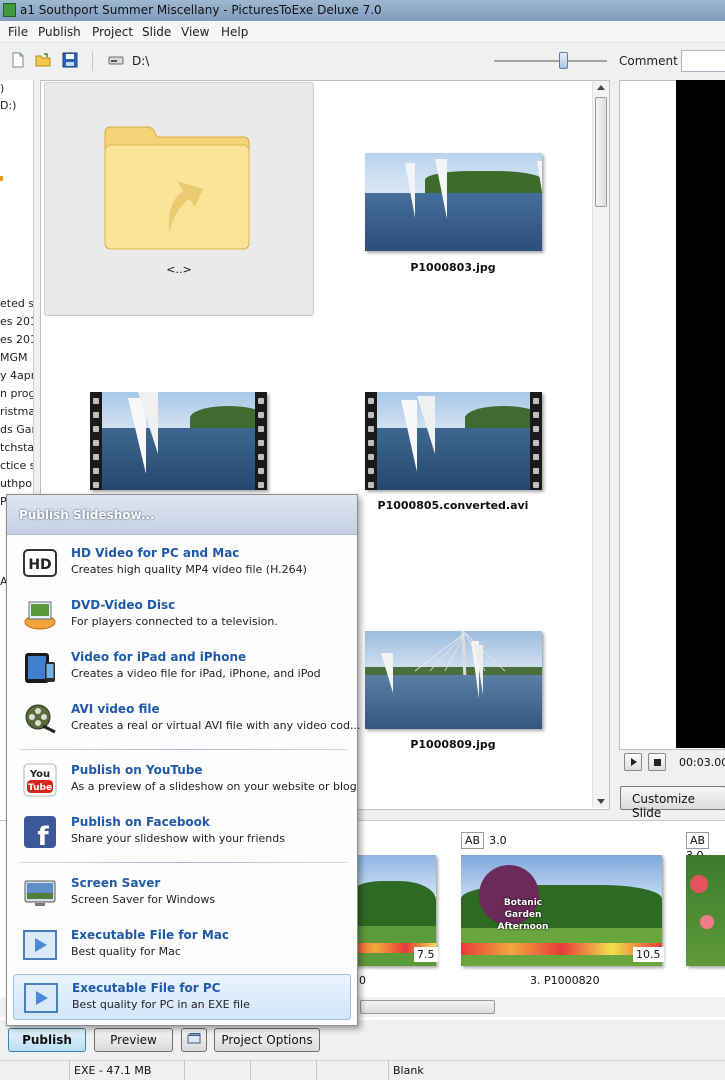  What do you see at coordinates (16, 429) in the screenshot?
I see `tree-item: ds Gar` at bounding box center [16, 429].